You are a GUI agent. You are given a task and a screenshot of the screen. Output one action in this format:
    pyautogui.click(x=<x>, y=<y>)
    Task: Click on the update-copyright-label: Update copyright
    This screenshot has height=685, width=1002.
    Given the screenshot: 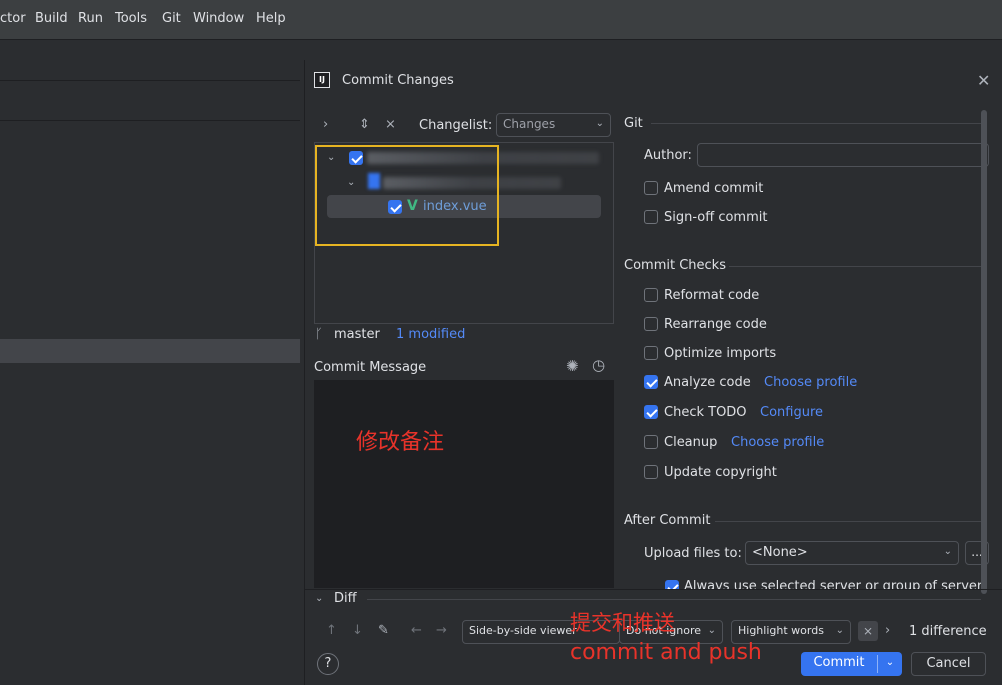 What is the action you would take?
    pyautogui.click(x=720, y=472)
    